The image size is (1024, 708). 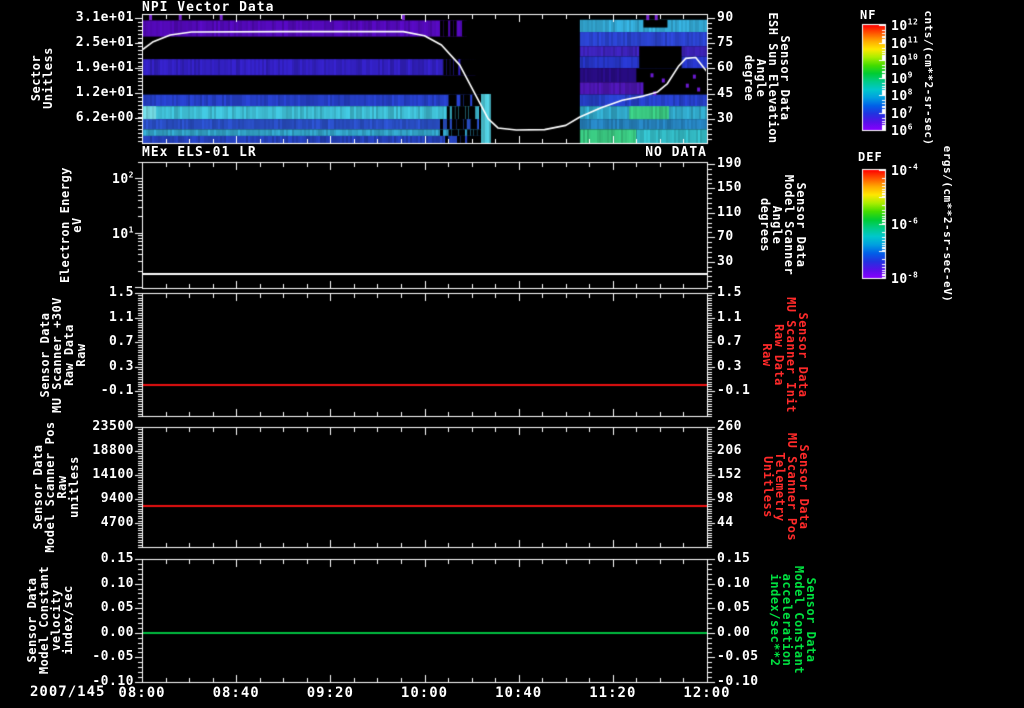 I want to click on panel3-y-tick-label-right: 0.7, so click(x=729, y=342).